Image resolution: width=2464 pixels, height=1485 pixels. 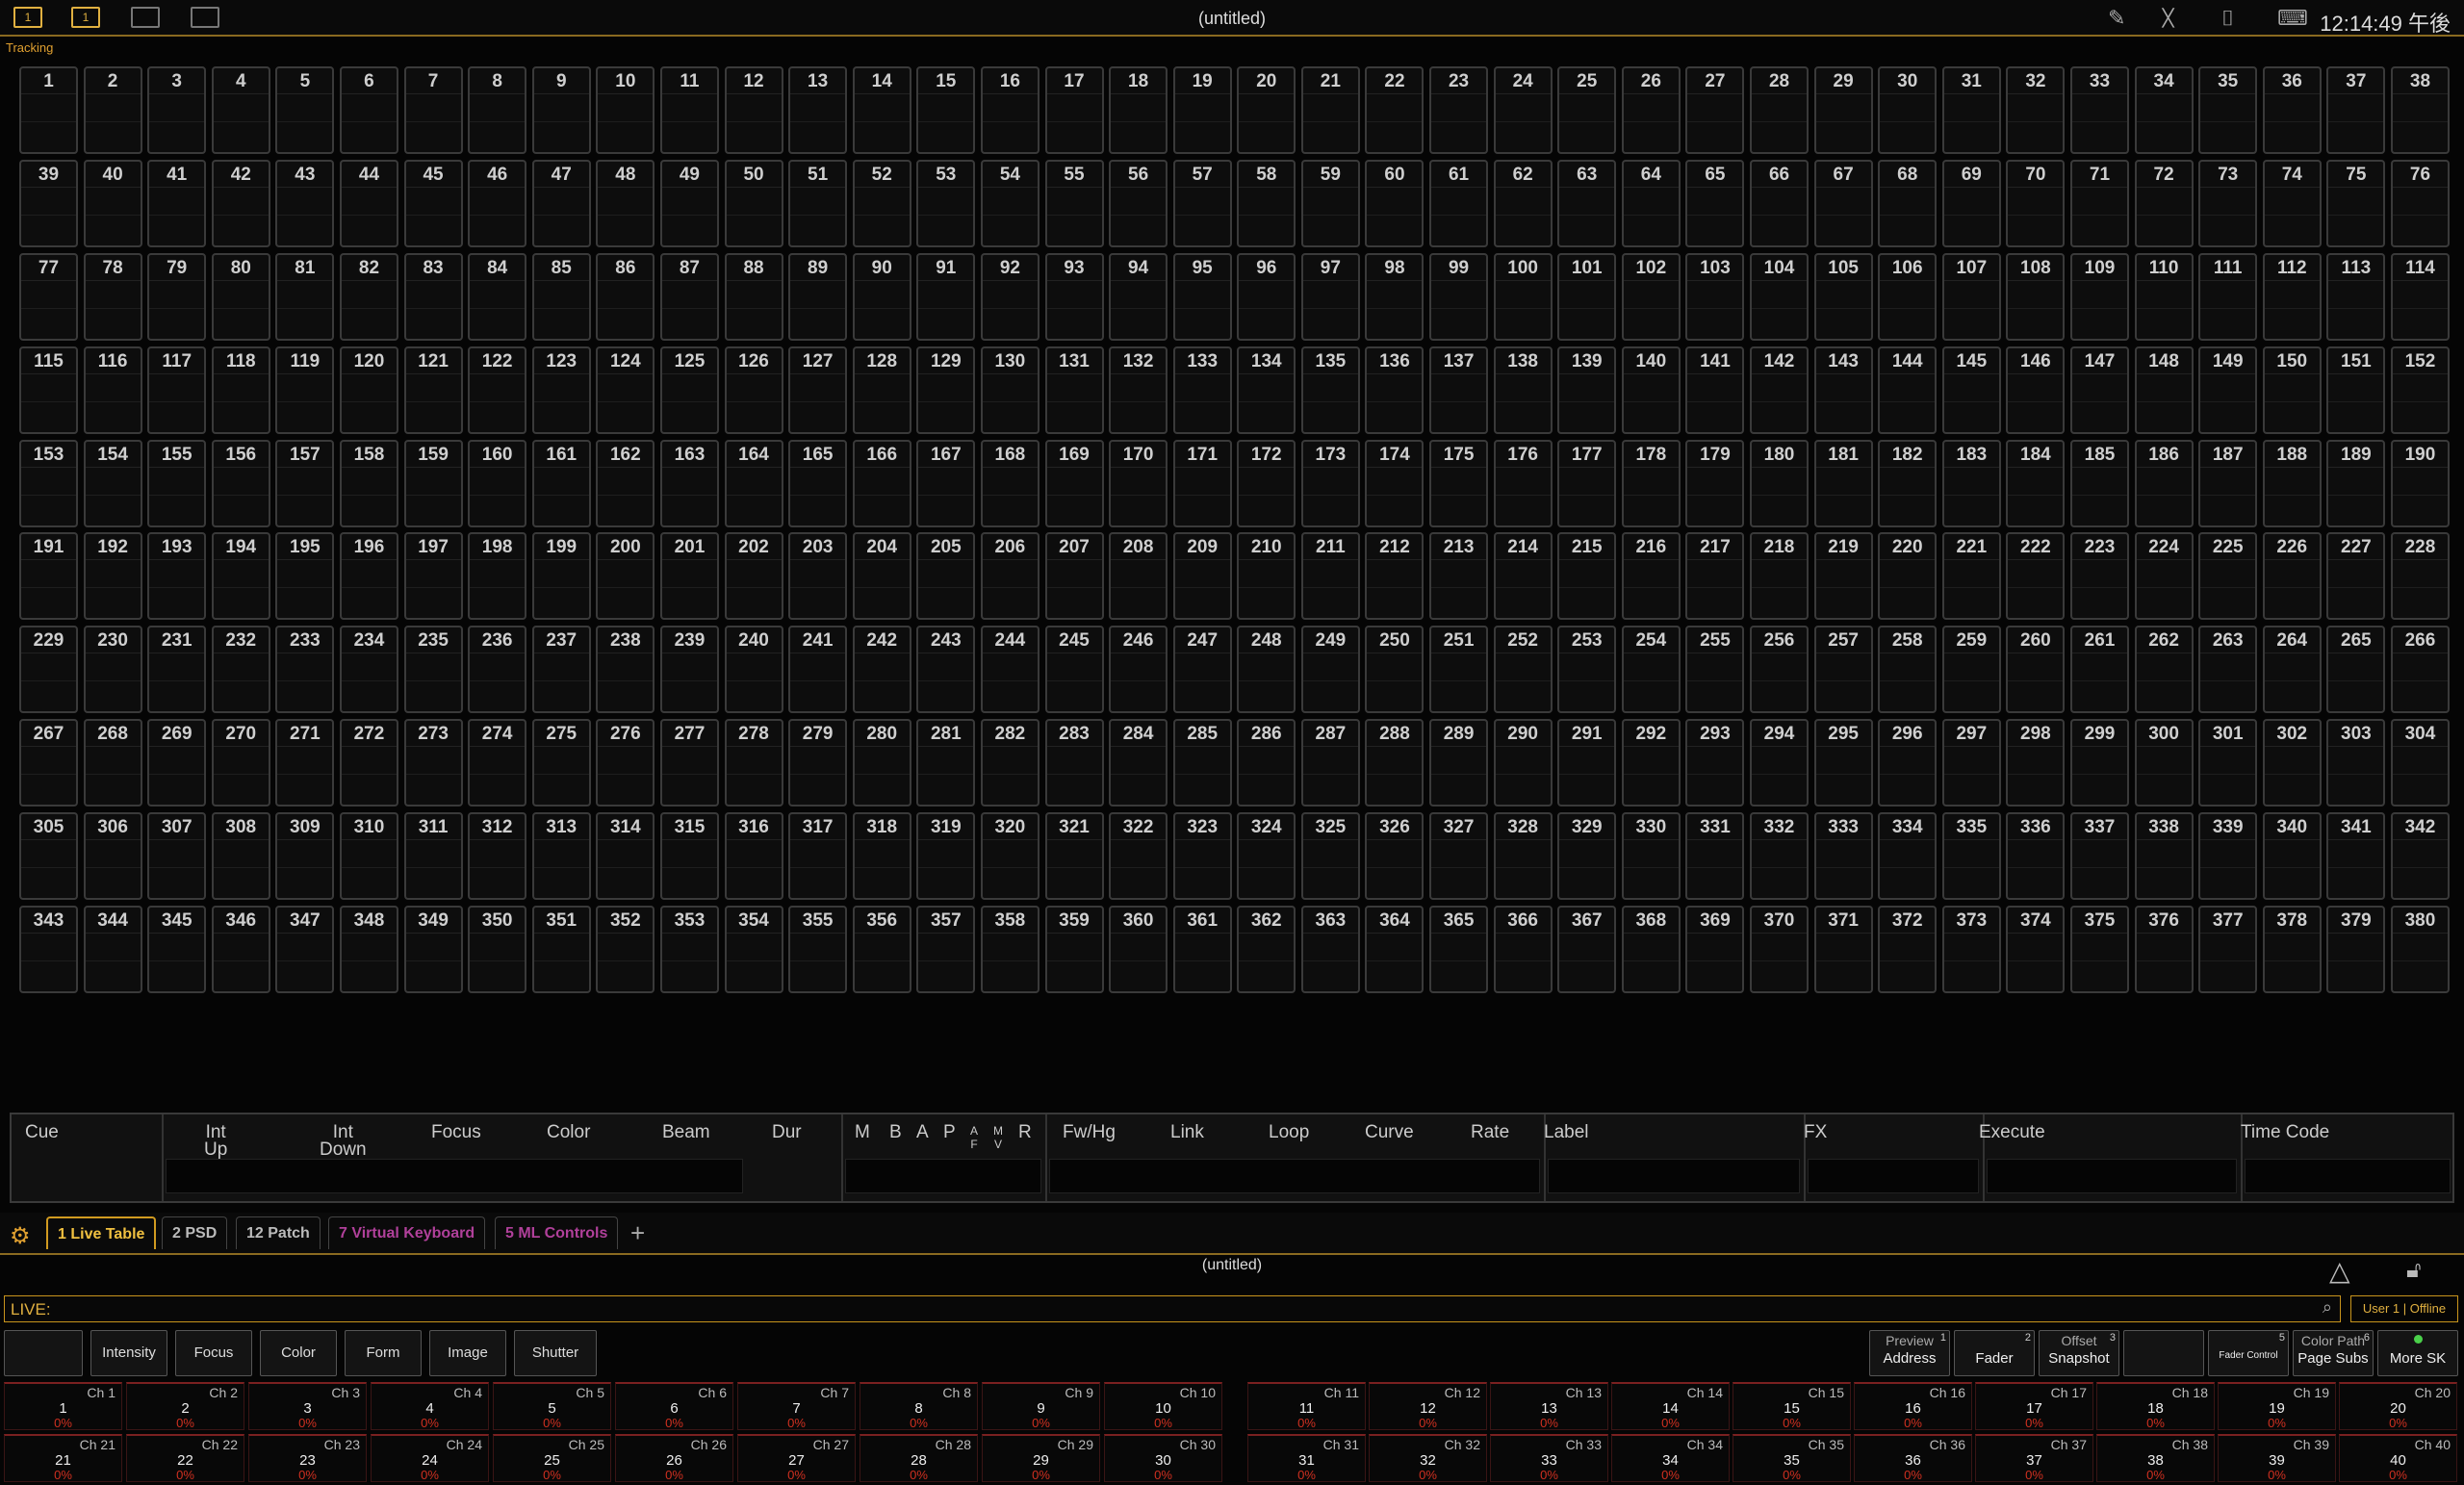 I want to click on channel-cell: 59, so click(x=1330, y=203).